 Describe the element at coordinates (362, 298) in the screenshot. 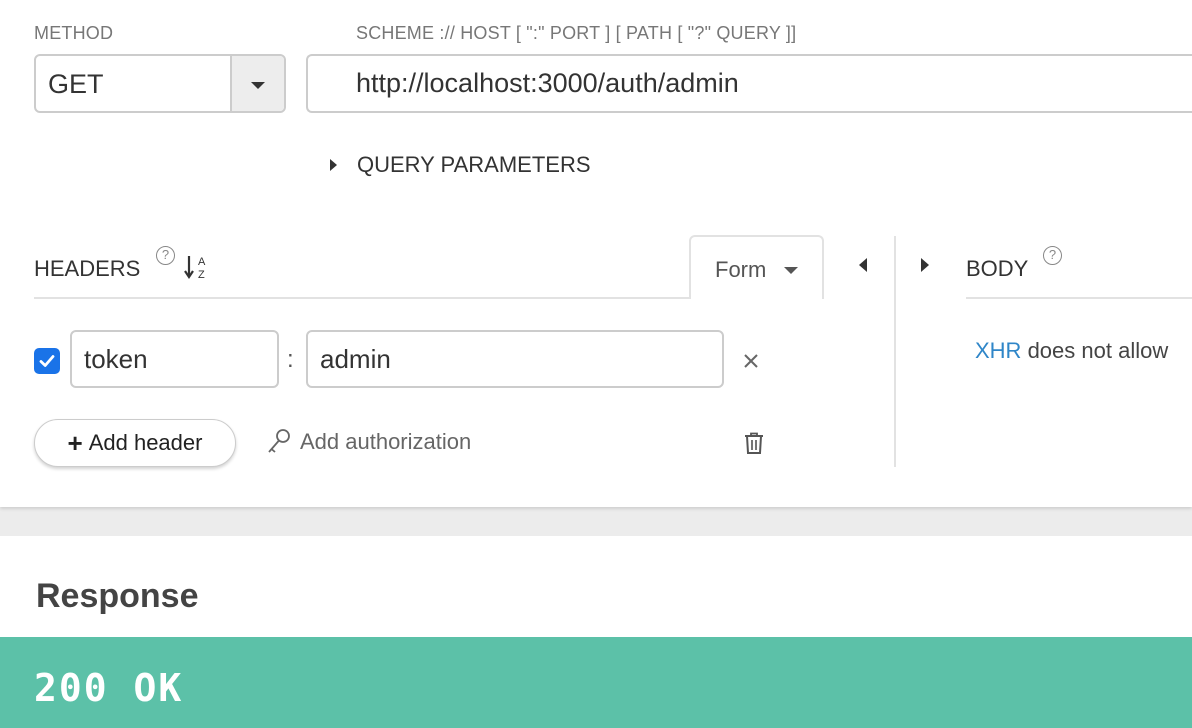

I see `headers-divider` at that location.